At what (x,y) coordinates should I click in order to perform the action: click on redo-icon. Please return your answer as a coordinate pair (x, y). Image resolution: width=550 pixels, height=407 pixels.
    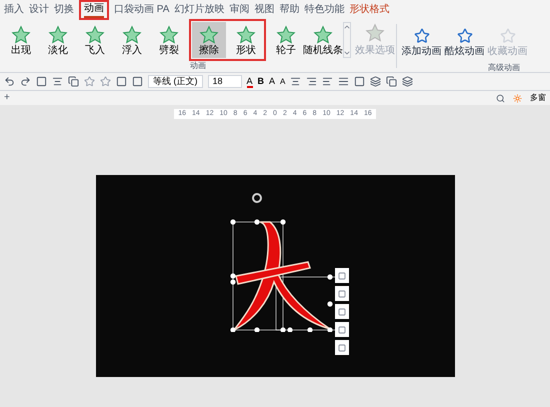
    Looking at the image, I should click on (25, 81).